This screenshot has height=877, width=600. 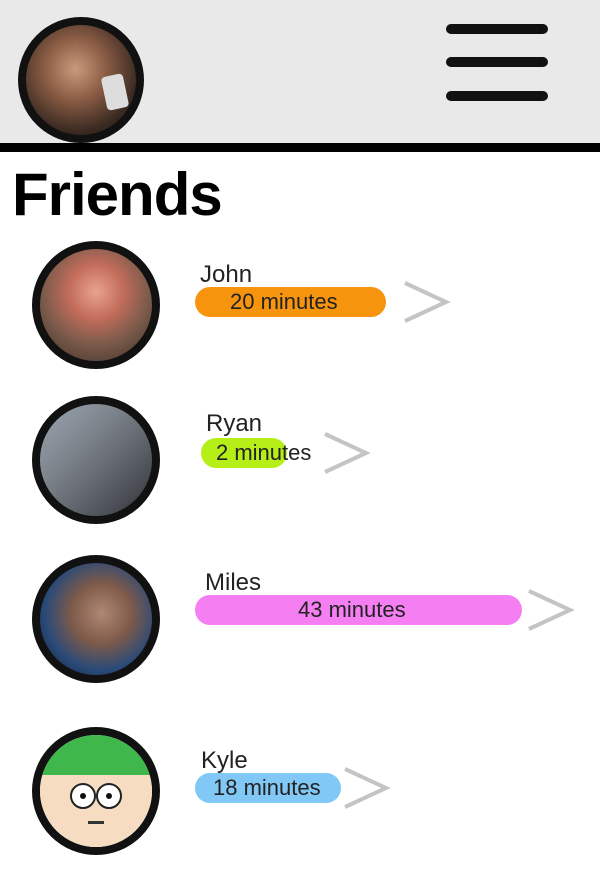 I want to click on time-label: 43 minutes, so click(x=352, y=609).